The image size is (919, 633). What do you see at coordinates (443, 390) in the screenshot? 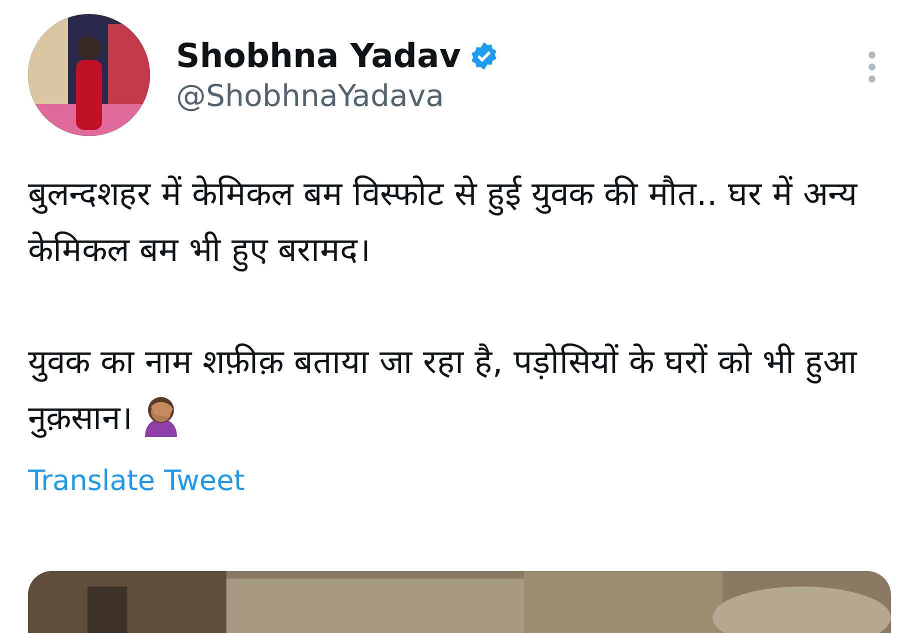
I see `tweet-text: युवक का नाम शफ़ीक़ बताया जा रहा है, पड़ोसियों के घरों को भी हुआ नुक़सान।` at bounding box center [443, 390].